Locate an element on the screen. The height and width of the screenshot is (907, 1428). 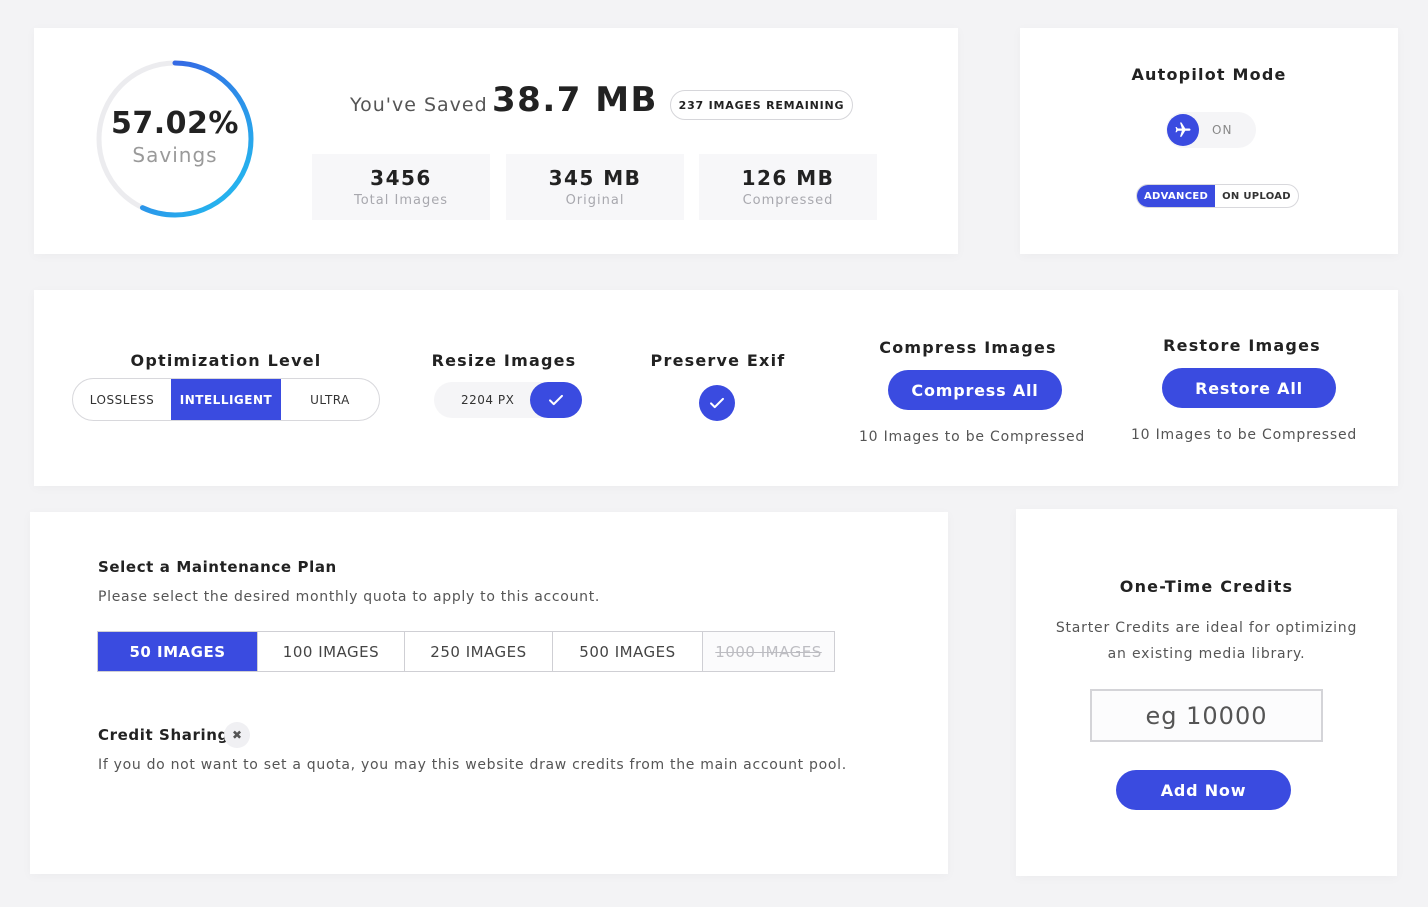
autopilot-toggle: ON is located at coordinates (1211, 130).